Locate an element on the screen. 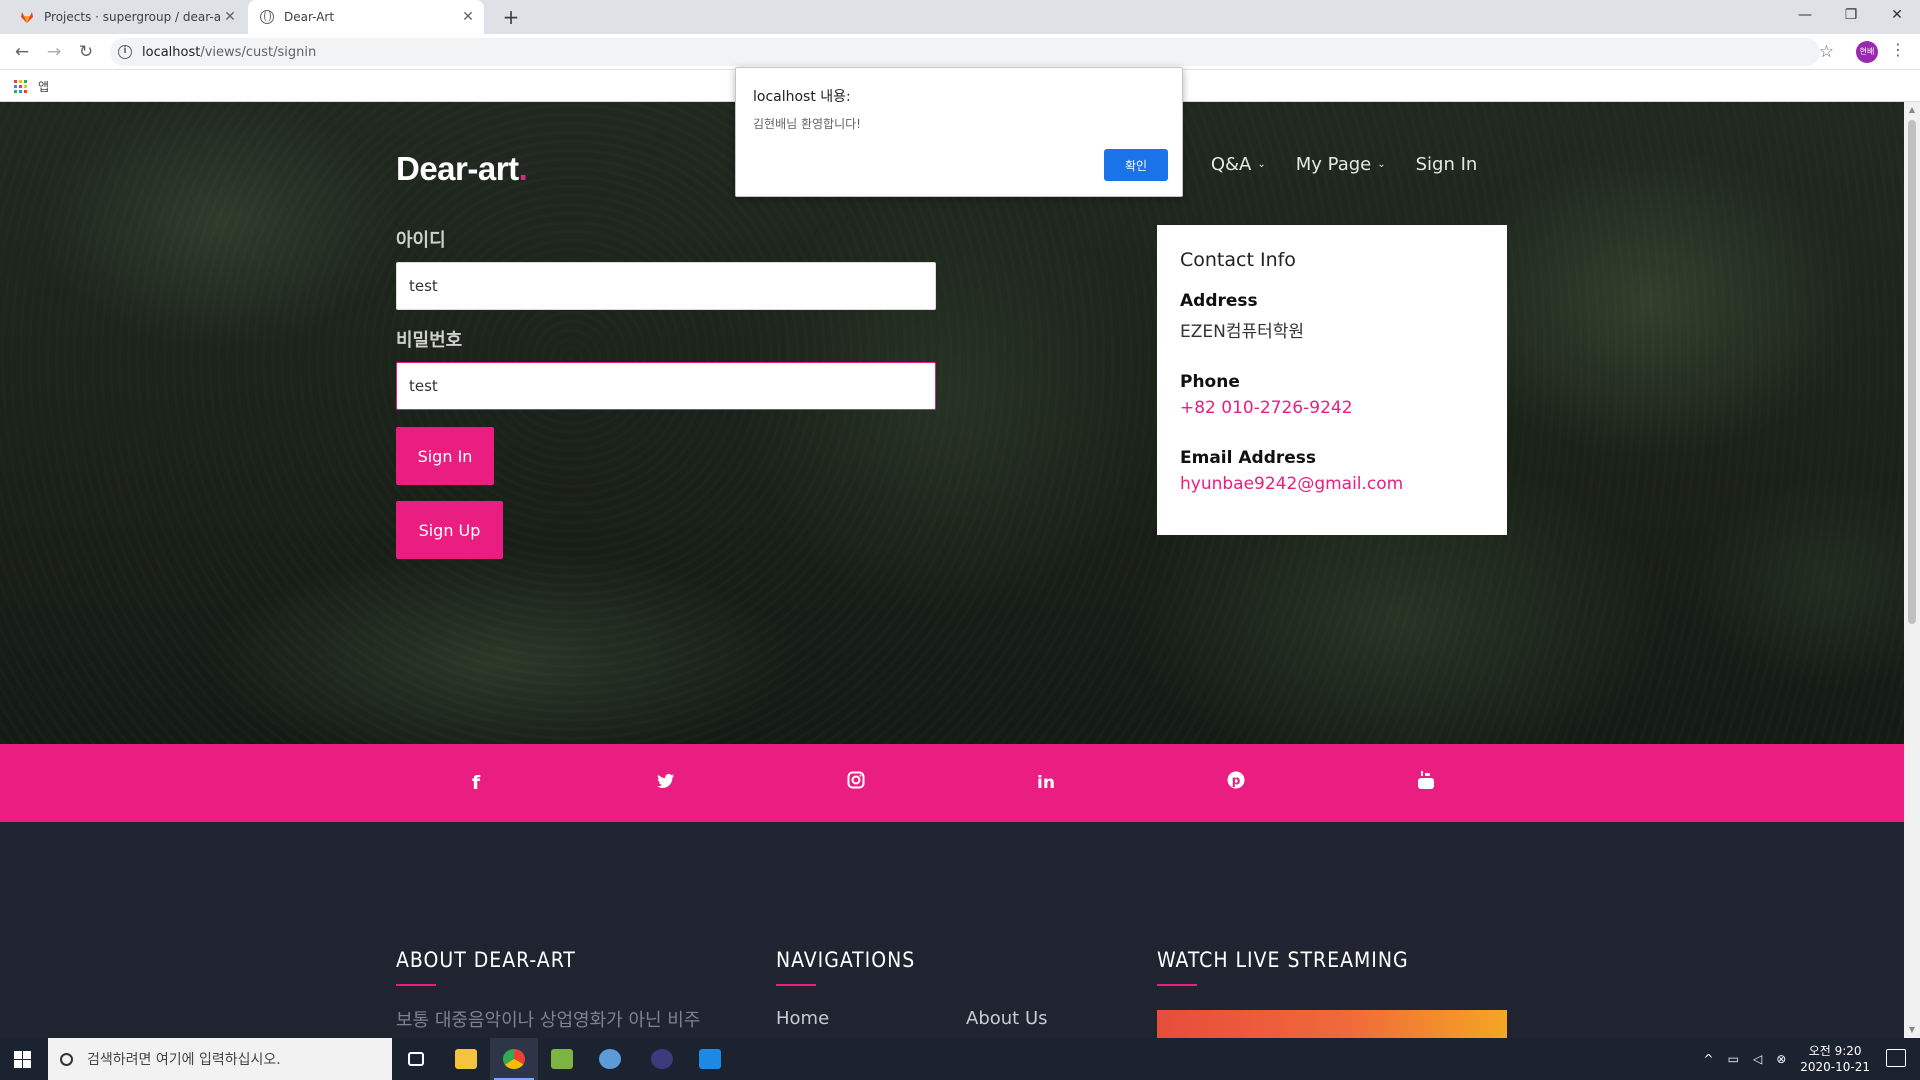  network-icon: ▭ is located at coordinates (1733, 1059).